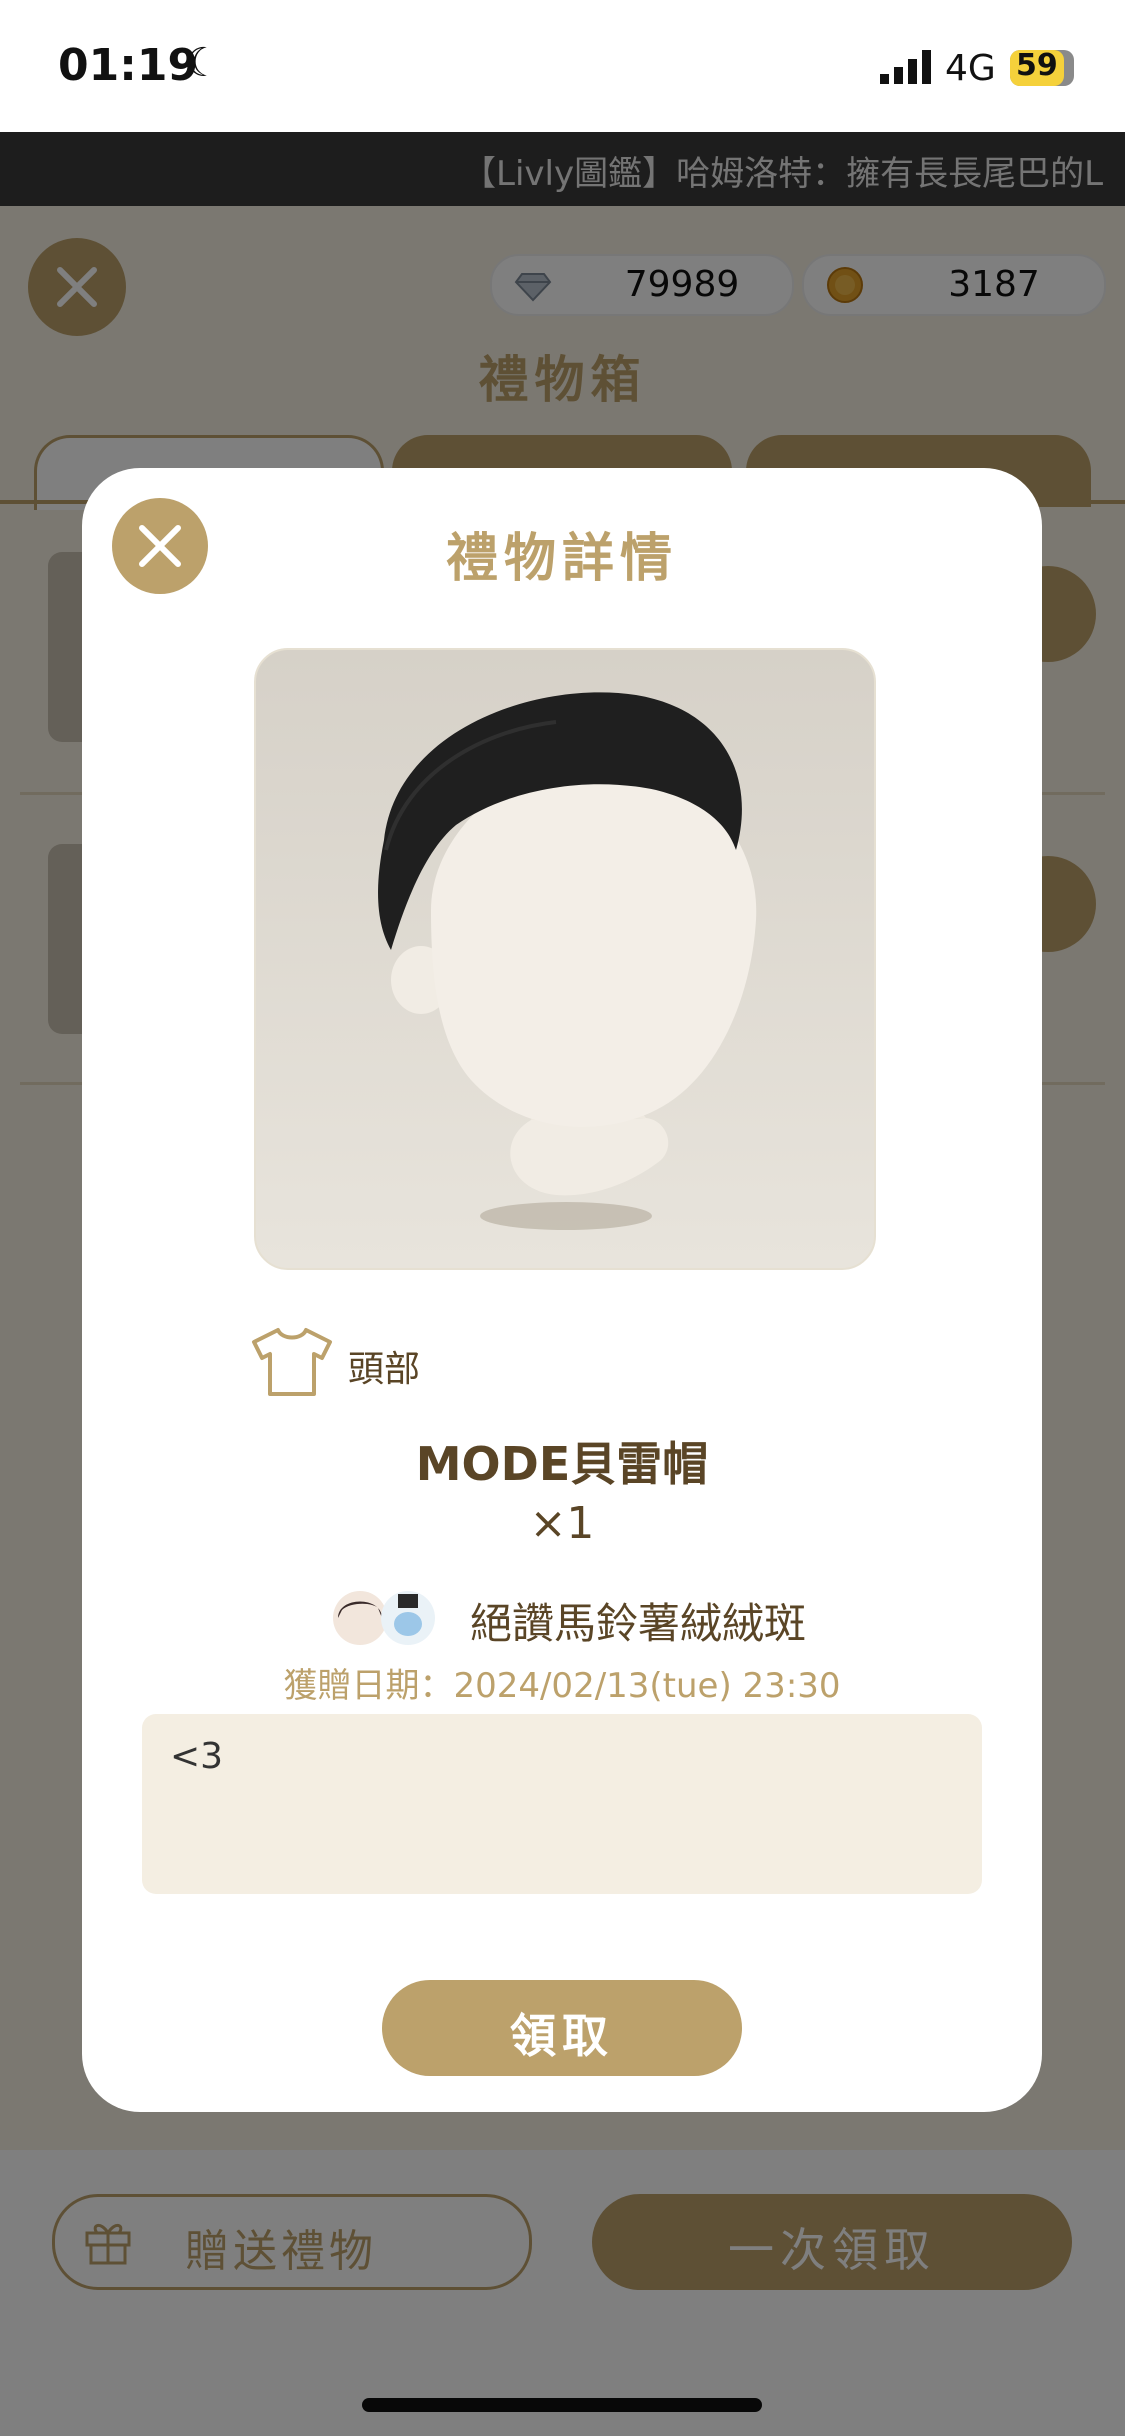 This screenshot has width=1125, height=2436. Describe the element at coordinates (203, 63) in the screenshot. I see `moon-icon: ☾` at that location.